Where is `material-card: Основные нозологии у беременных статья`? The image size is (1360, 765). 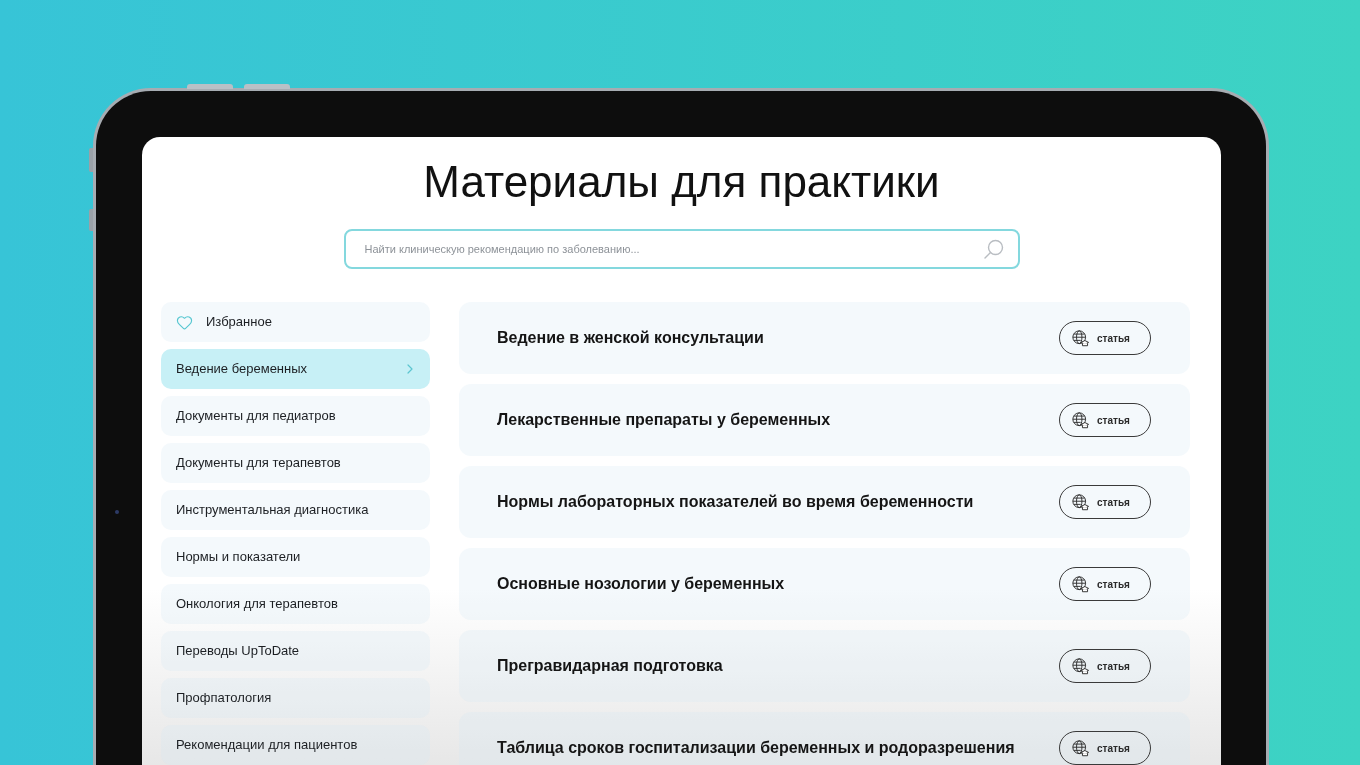
material-card: Основные нозологии у беременных статья is located at coordinates (824, 584).